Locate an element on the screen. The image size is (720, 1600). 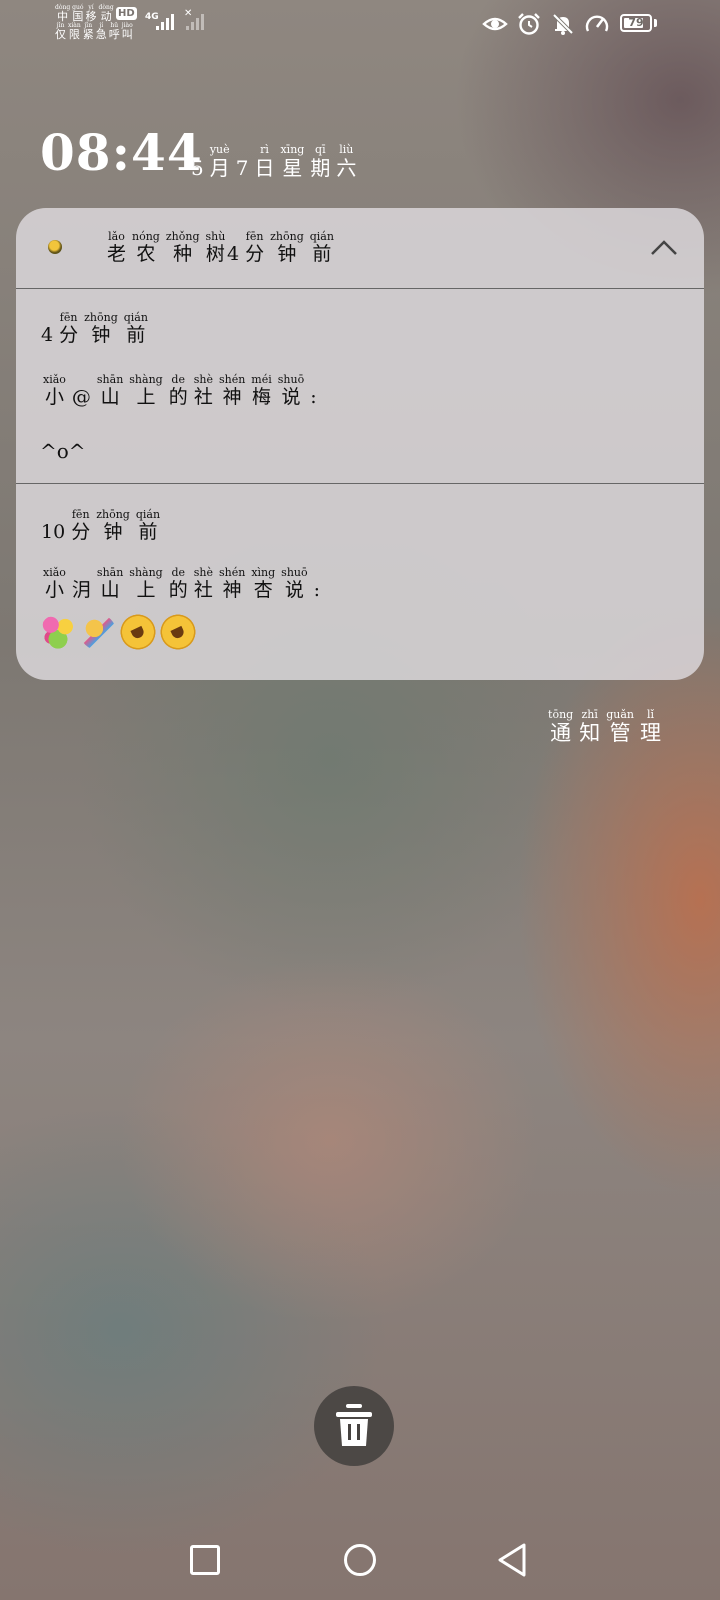
pinyin-annotation: de is located at coordinates (178, 379).